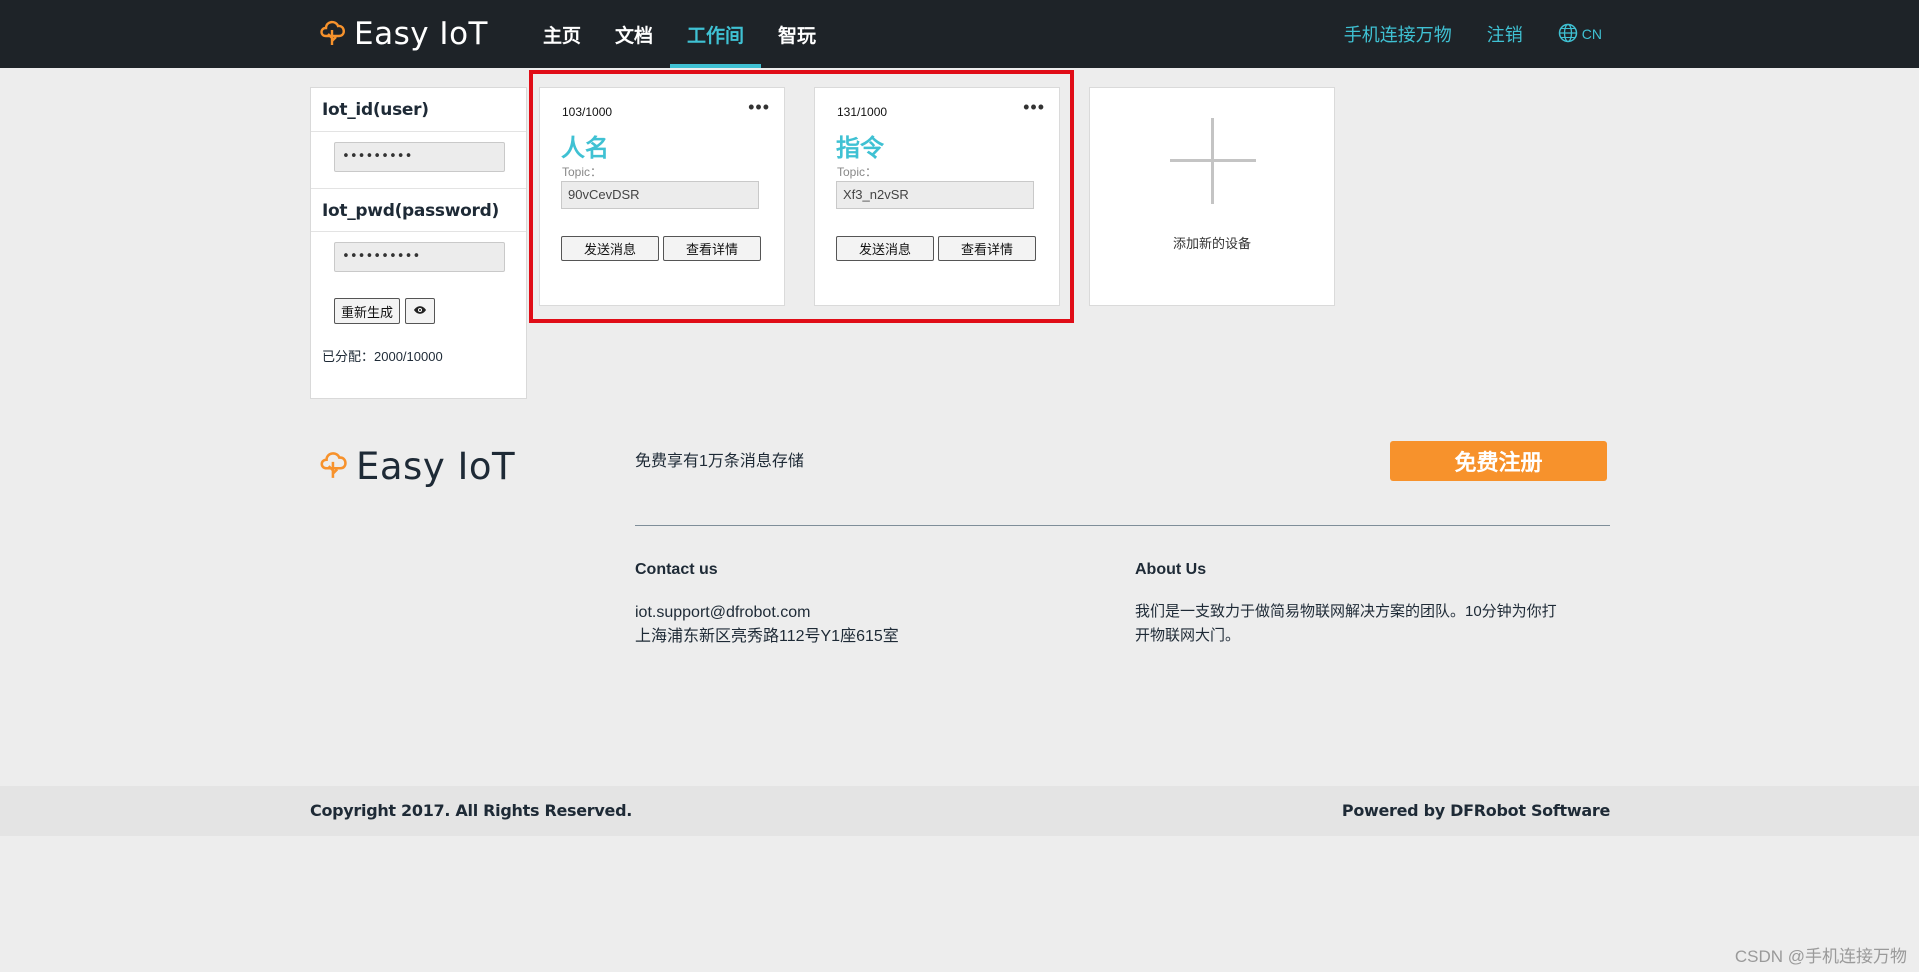 This screenshot has width=1919, height=972. I want to click on about-heading: About Us, so click(1171, 569).